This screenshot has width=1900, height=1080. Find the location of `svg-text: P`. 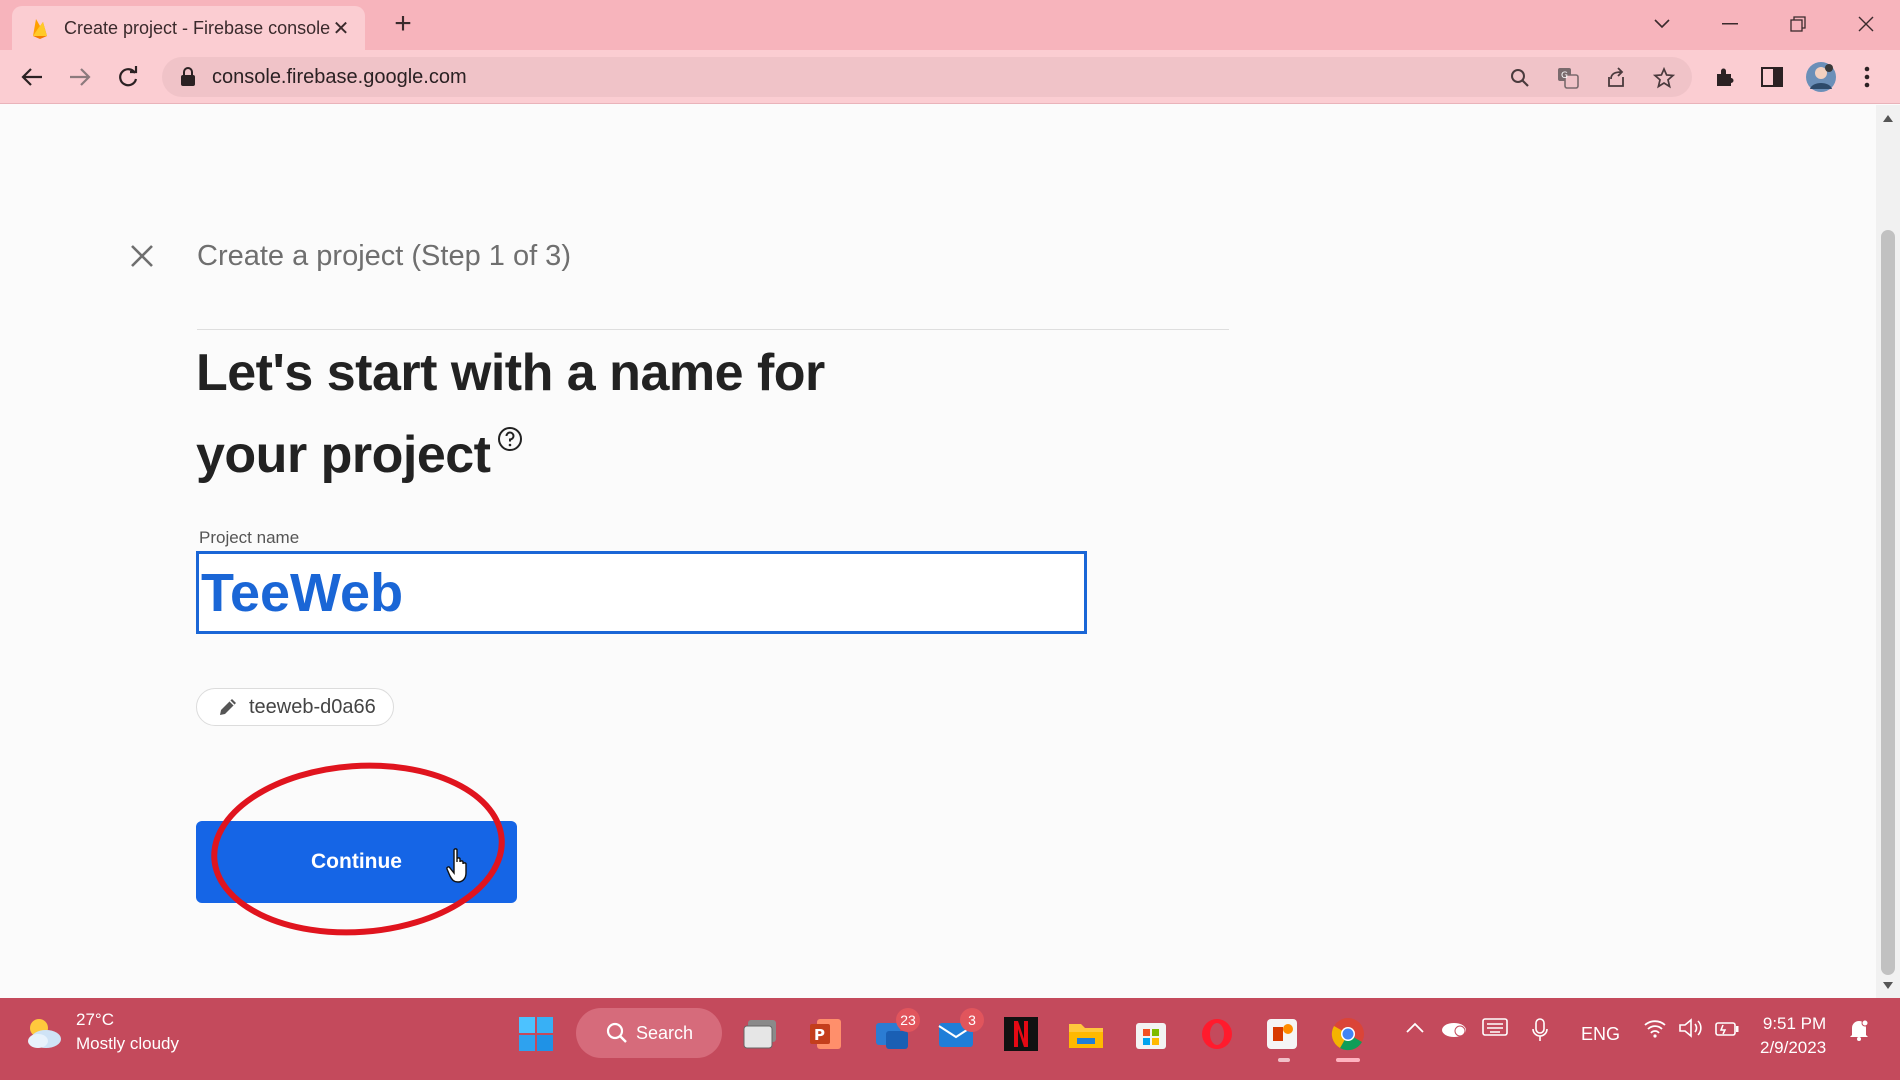

svg-text: P is located at coordinates (819, 1035).